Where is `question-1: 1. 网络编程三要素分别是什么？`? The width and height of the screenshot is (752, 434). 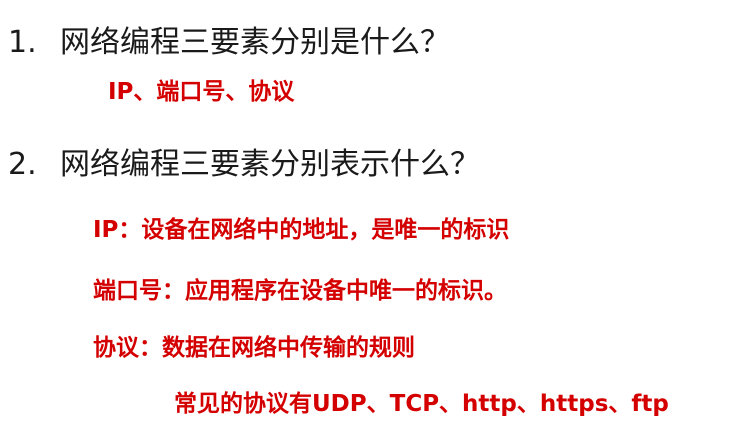 question-1: 1. 网络编程三要素分别是什么？ is located at coordinates (229, 43).